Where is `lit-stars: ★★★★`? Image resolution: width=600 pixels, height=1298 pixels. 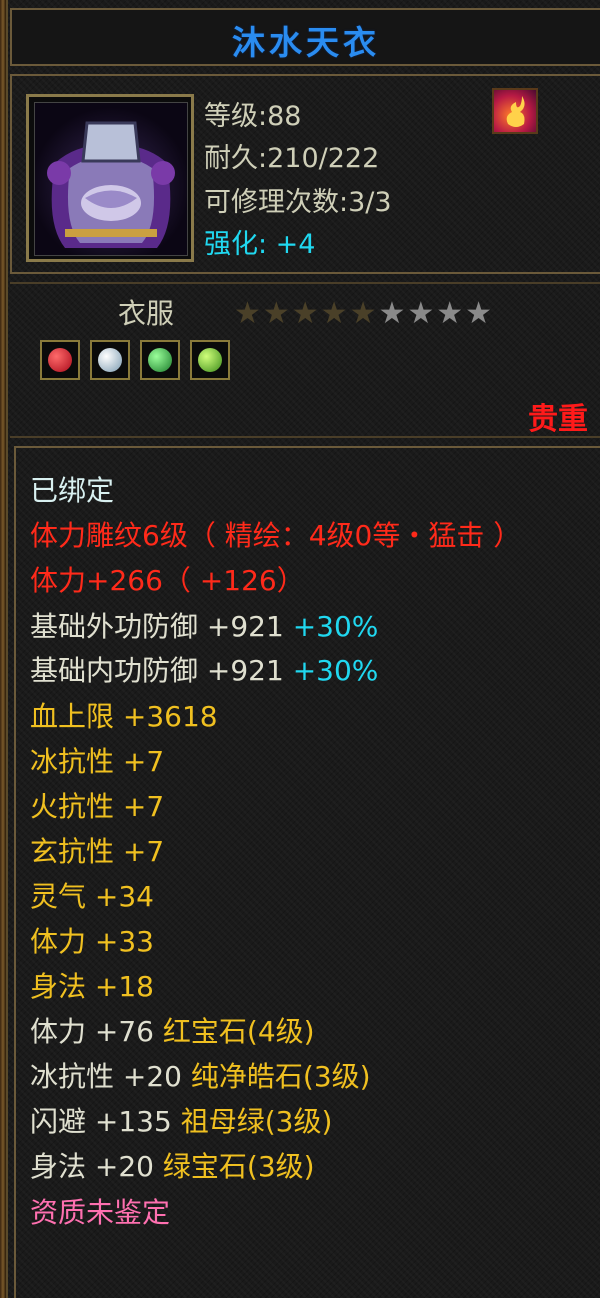 lit-stars: ★★★★ is located at coordinates (436, 313).